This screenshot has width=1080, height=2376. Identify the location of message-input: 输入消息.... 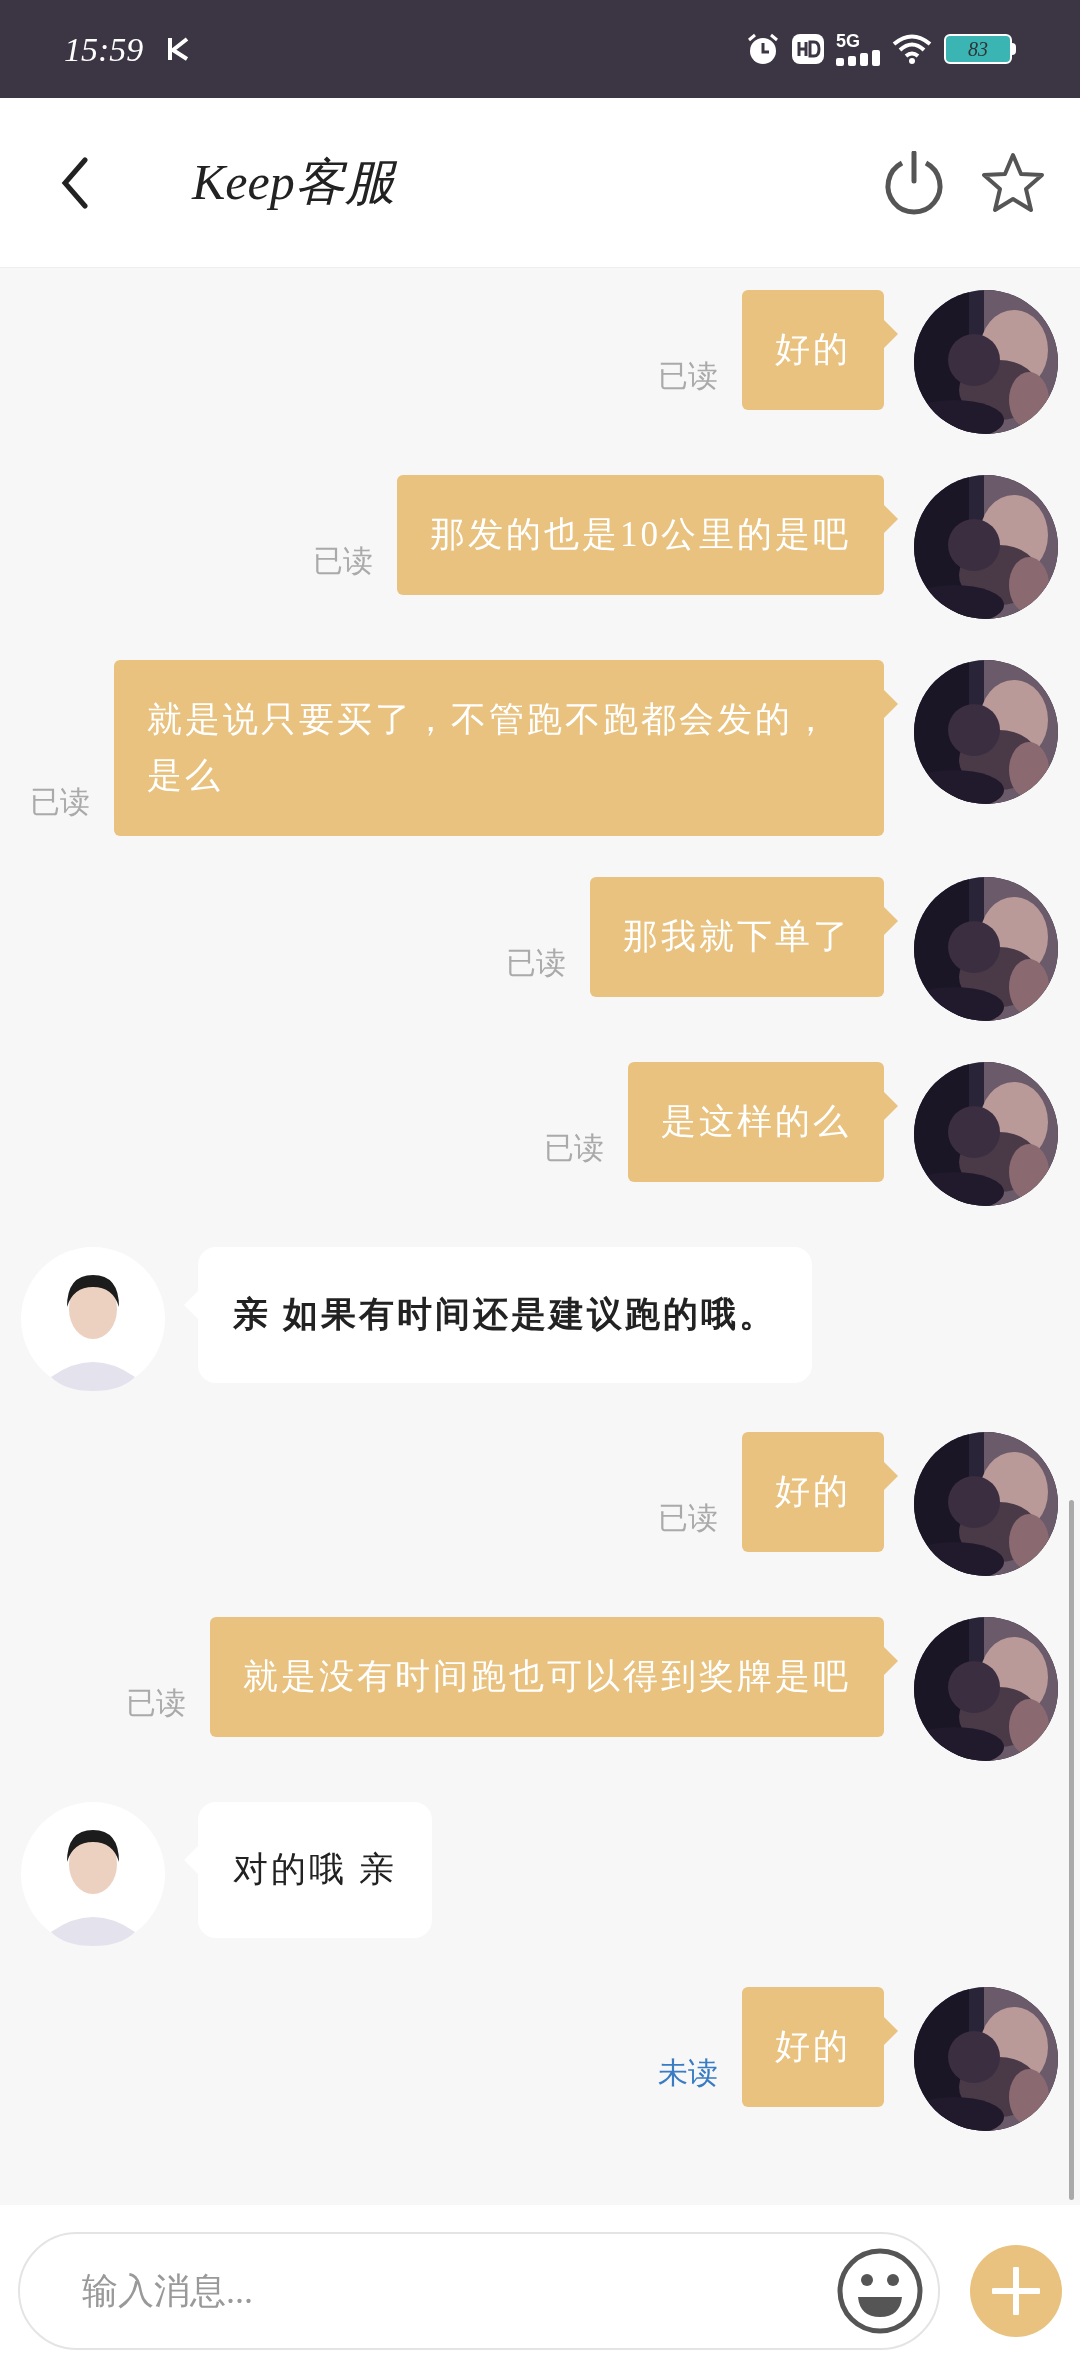
(479, 2290).